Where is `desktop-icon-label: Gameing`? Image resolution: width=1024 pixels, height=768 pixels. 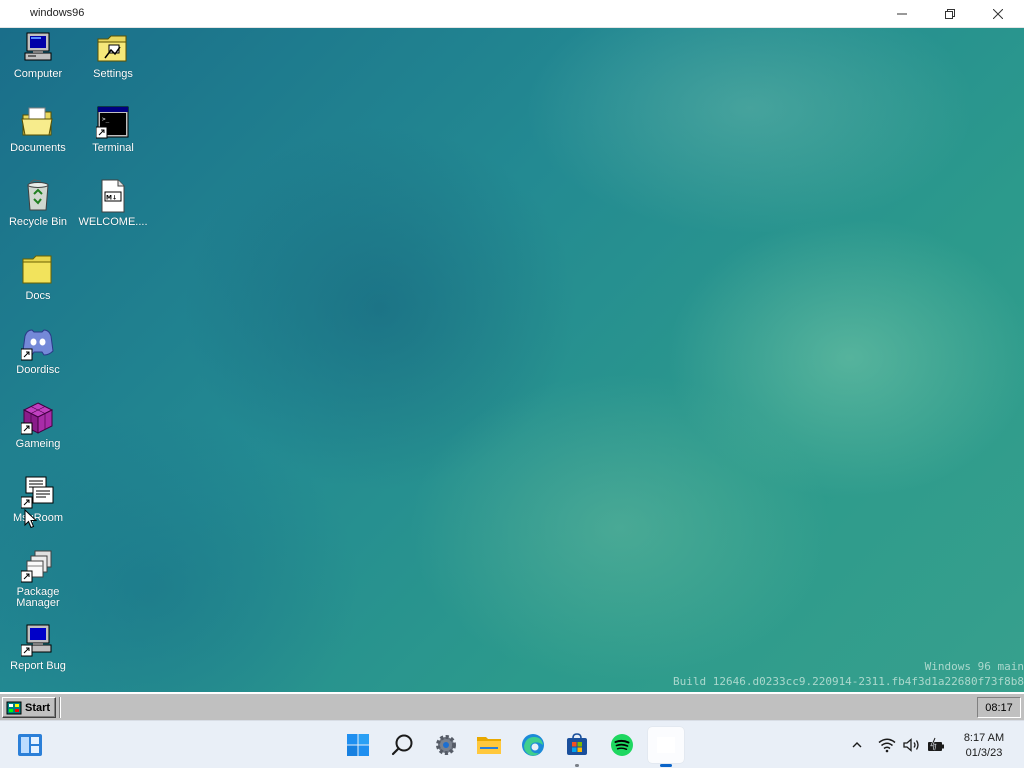 desktop-icon-label: Gameing is located at coordinates (38, 444).